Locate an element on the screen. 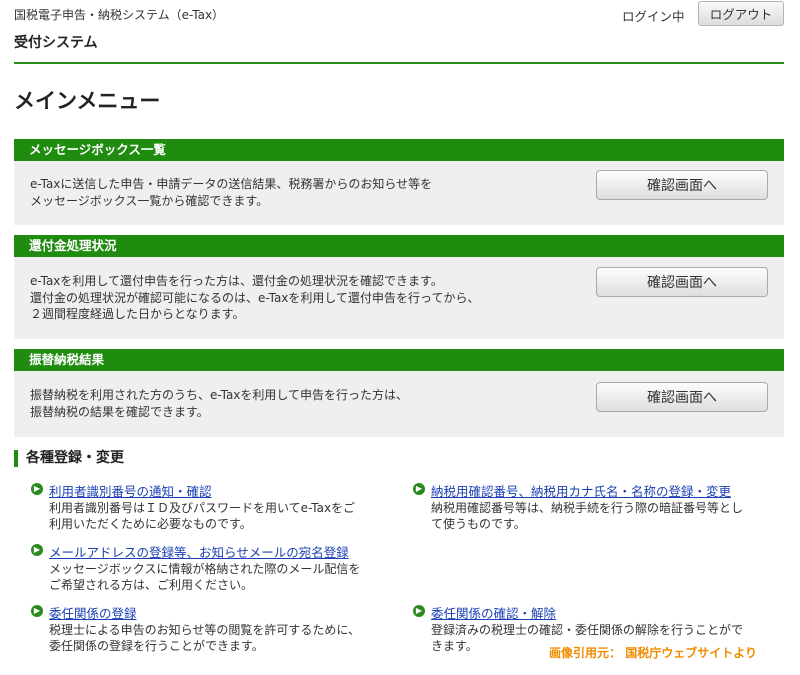 The width and height of the screenshot is (800, 675). delegation-registration-link: 委任関係の登録 is located at coordinates (93, 612).